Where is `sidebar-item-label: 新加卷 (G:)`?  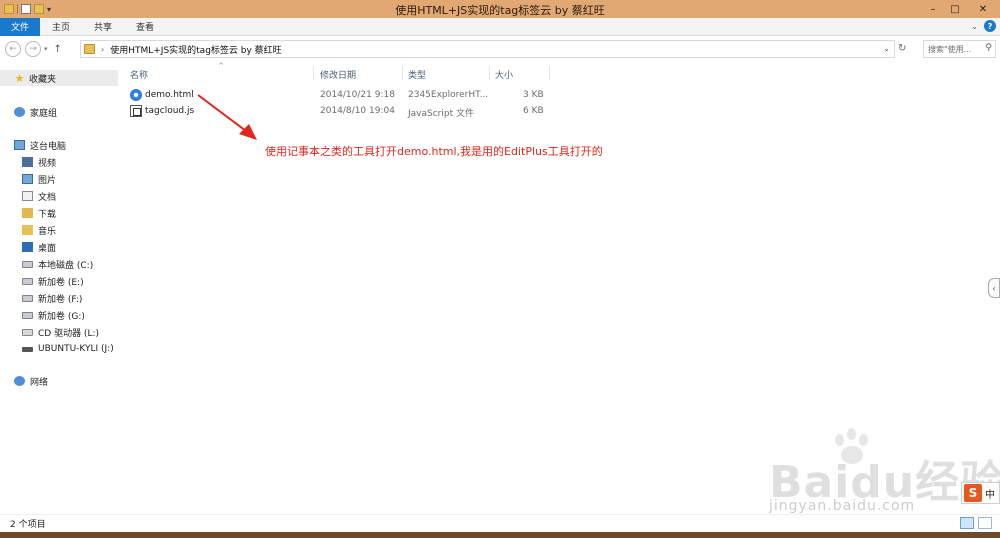 sidebar-item-label: 新加卷 (G:) is located at coordinates (61, 316).